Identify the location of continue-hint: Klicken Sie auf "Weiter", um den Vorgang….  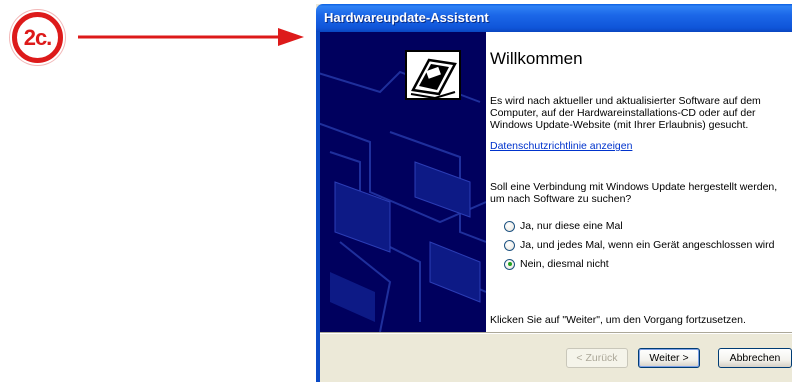
(618, 320).